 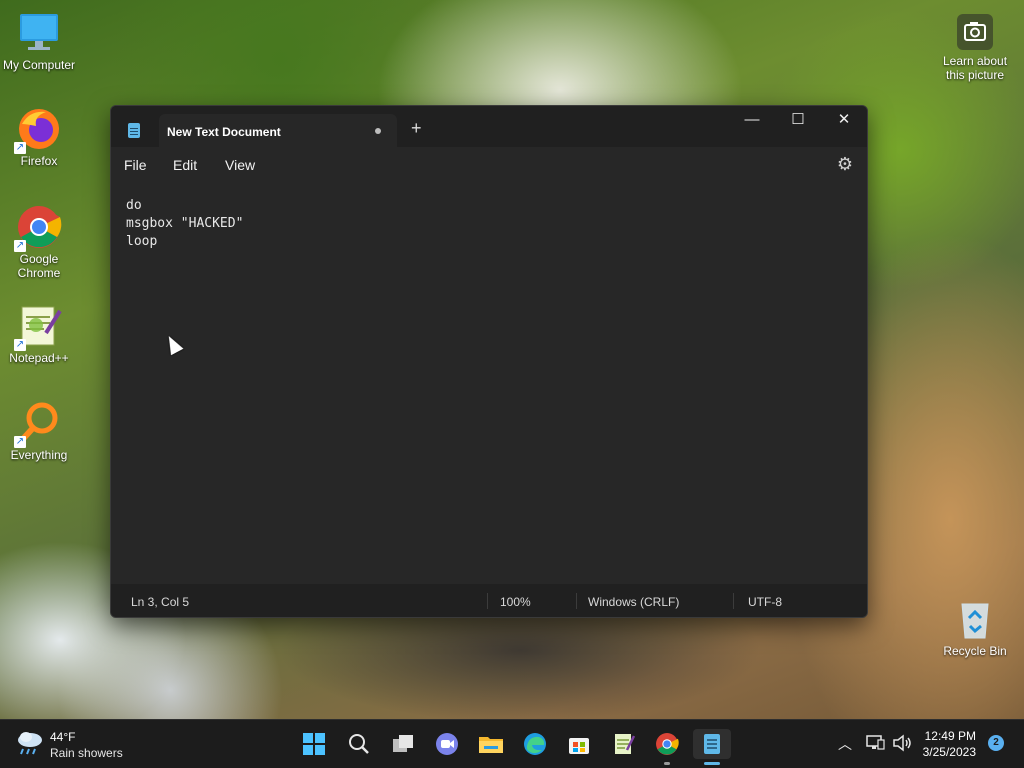 What do you see at coordinates (798, 121) in the screenshot?
I see `maximize-button: ☐` at bounding box center [798, 121].